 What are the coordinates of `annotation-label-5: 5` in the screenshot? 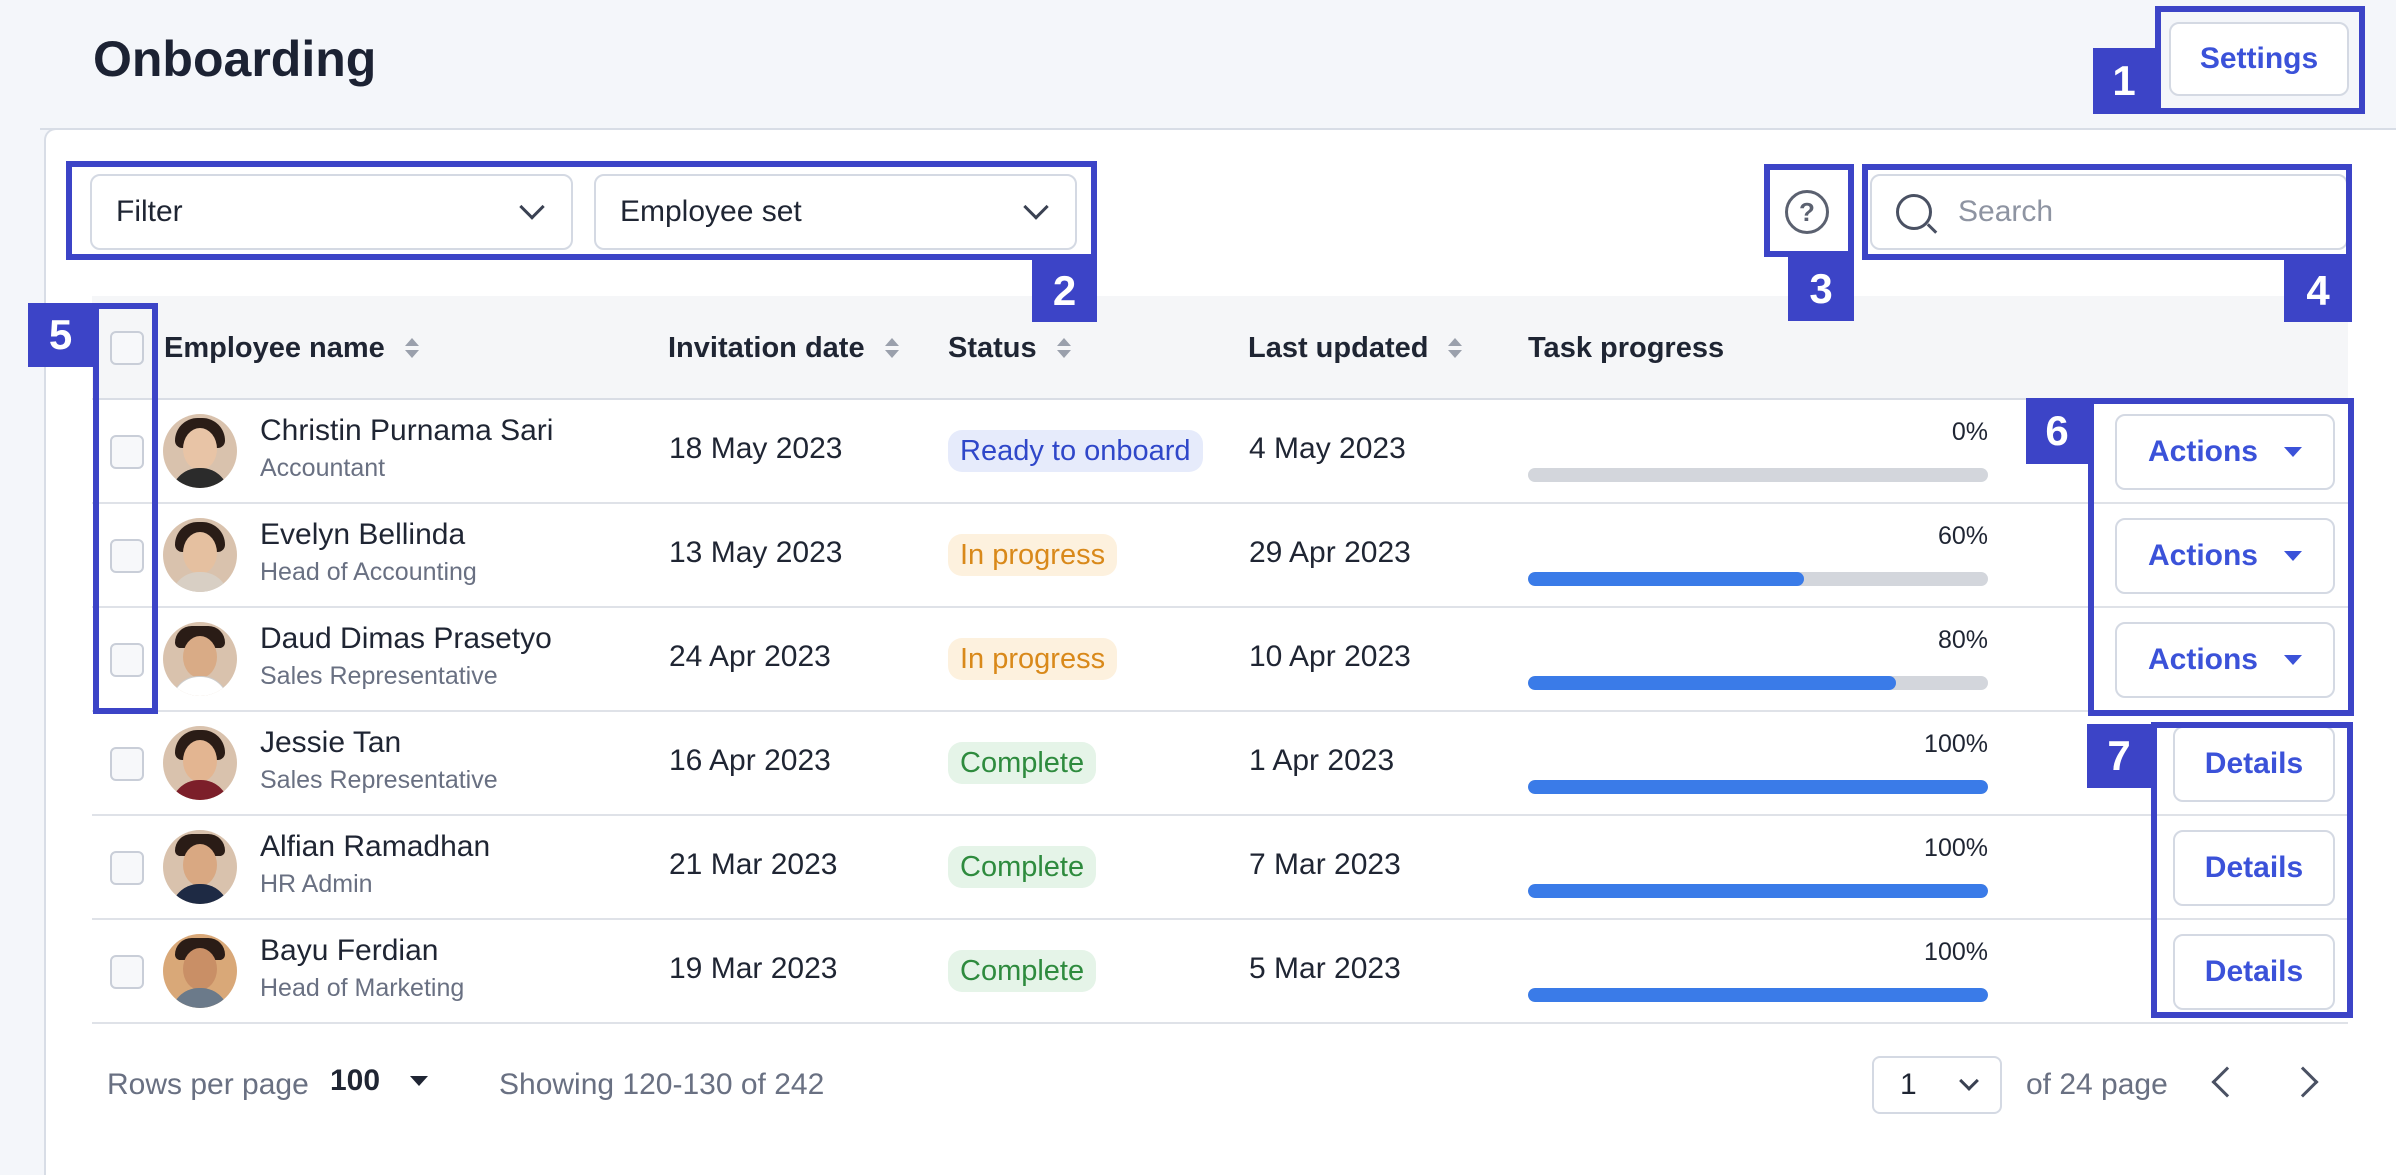 It's located at (60, 335).